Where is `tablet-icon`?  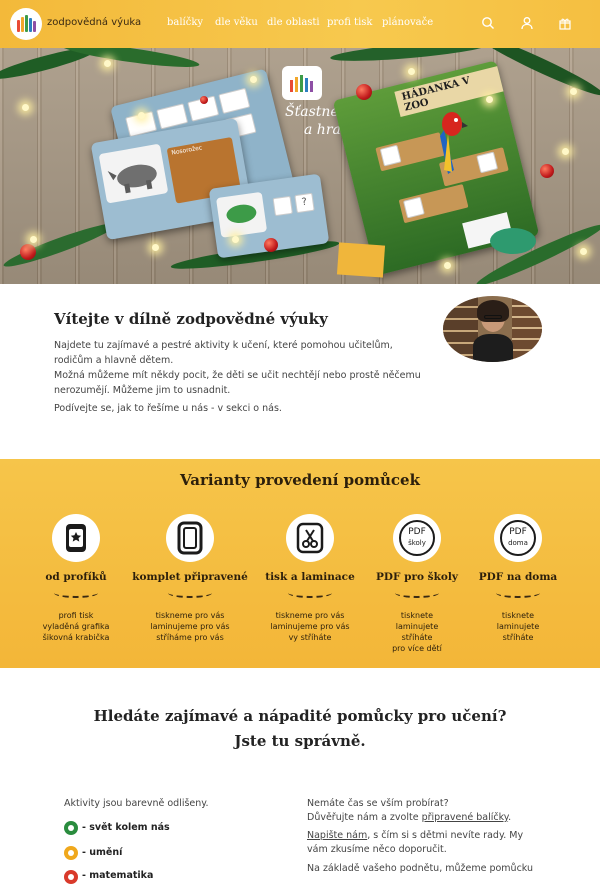 tablet-icon is located at coordinates (190, 538).